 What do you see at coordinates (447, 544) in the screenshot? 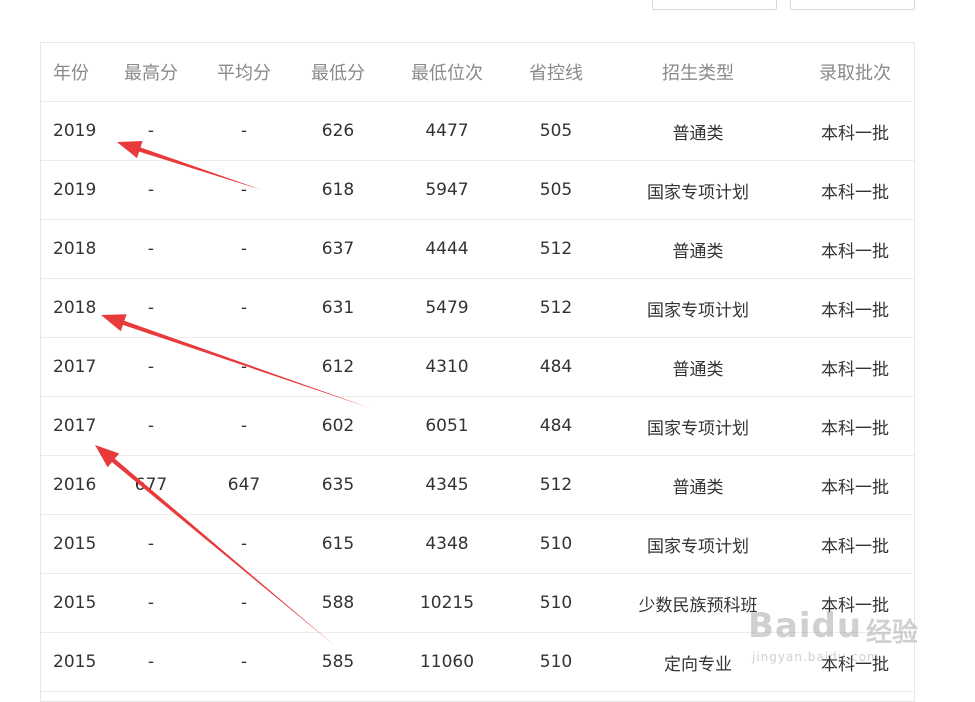
I see `cell-min-rank: 4348` at bounding box center [447, 544].